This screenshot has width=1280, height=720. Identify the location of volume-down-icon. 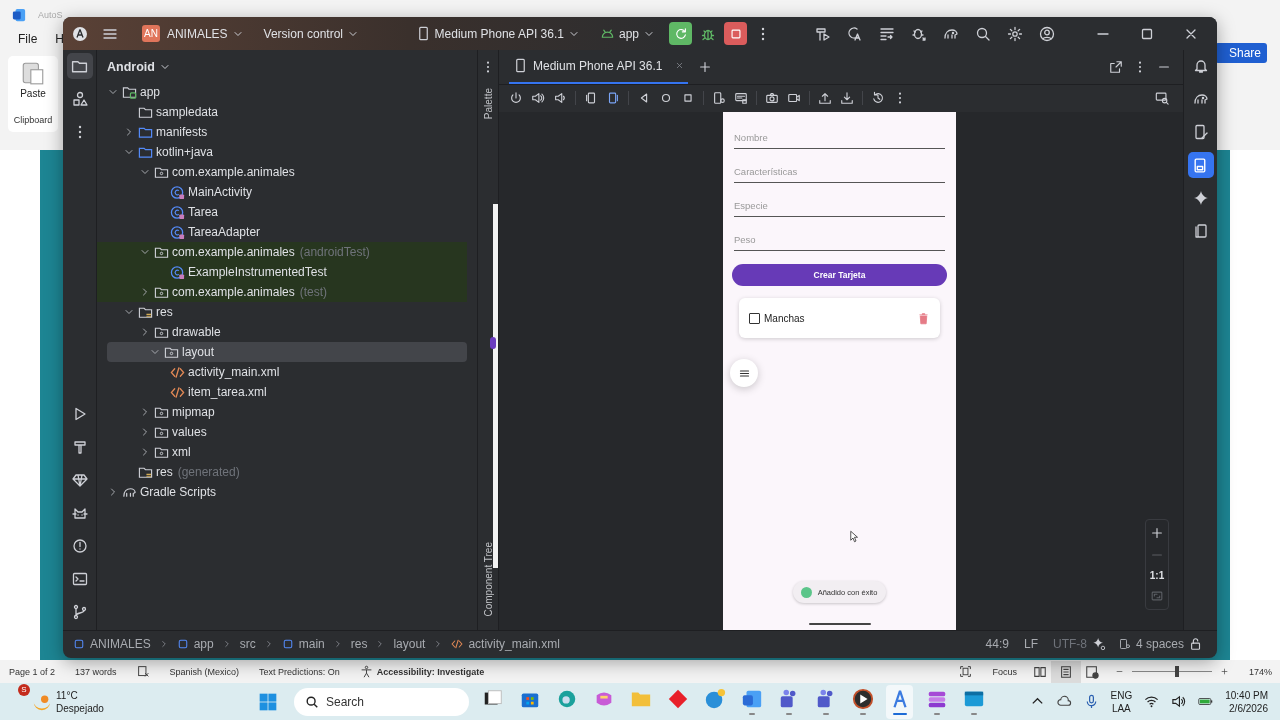
(560, 98).